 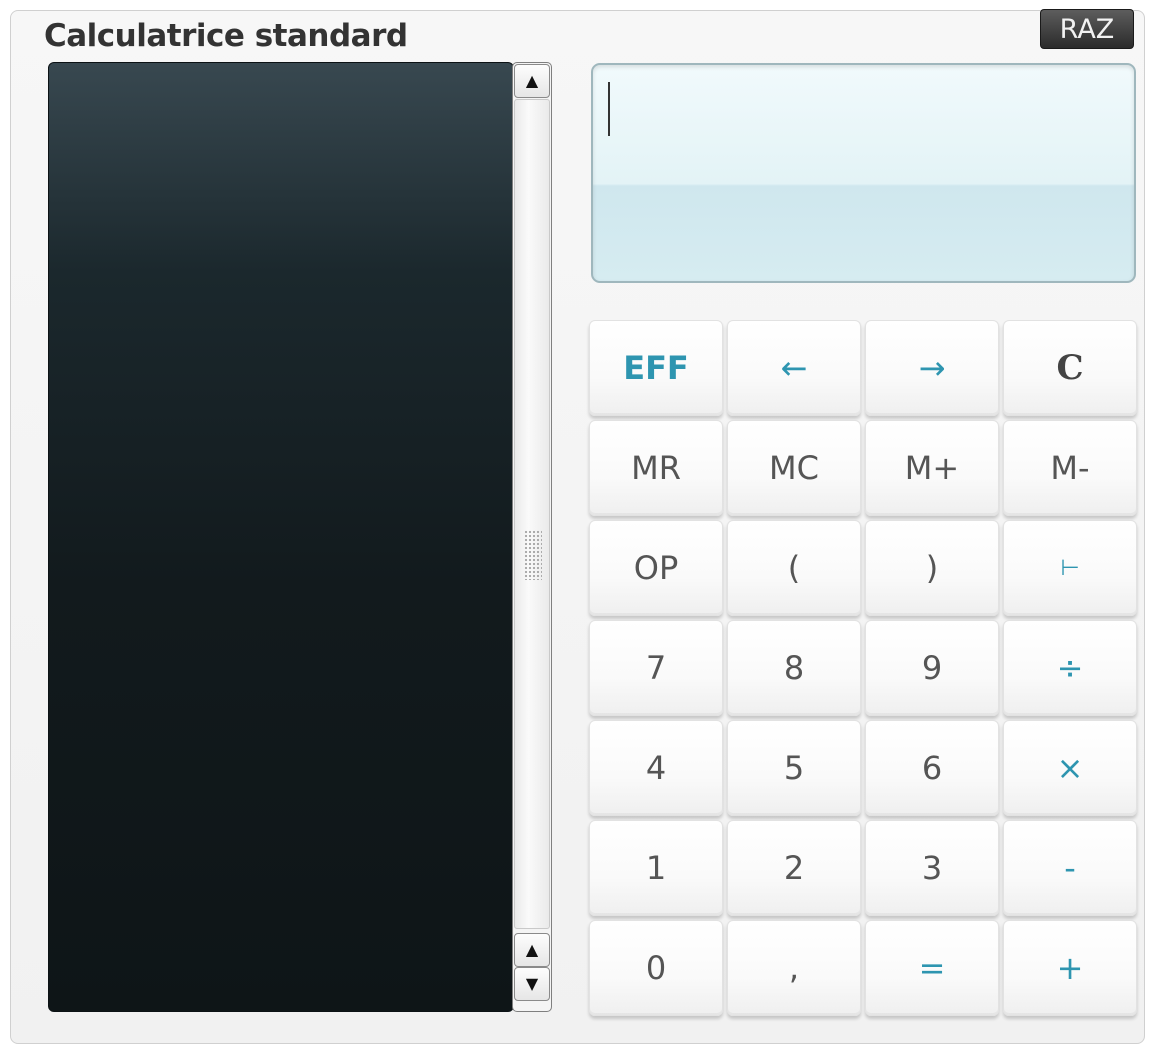 I want to click on digit-5-button: 5, so click(x=794, y=768).